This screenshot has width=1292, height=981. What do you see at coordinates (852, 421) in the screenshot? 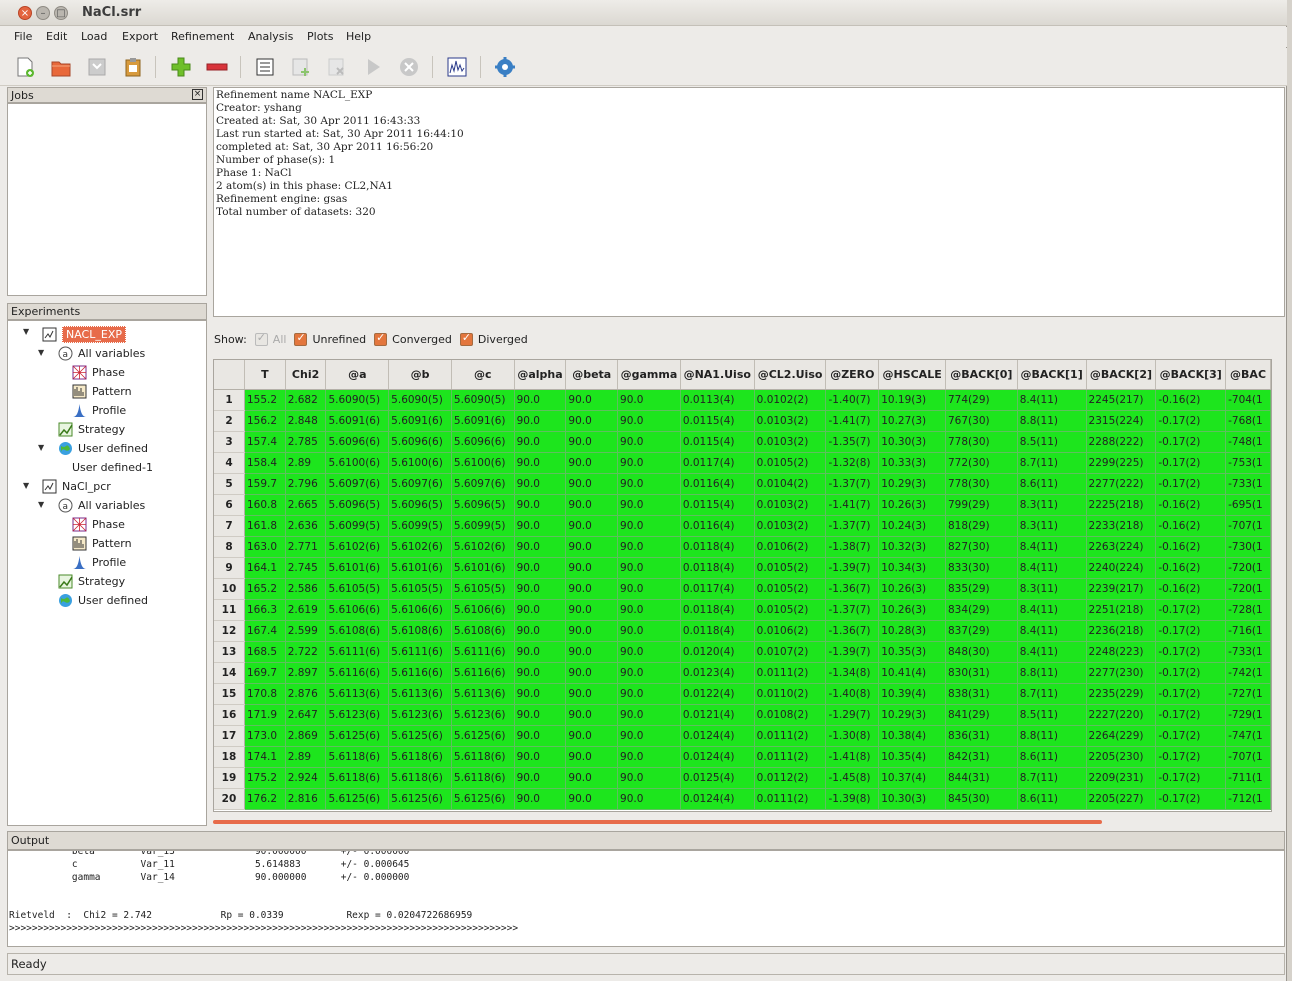
I see `table-cell: -1.41(7)` at bounding box center [852, 421].